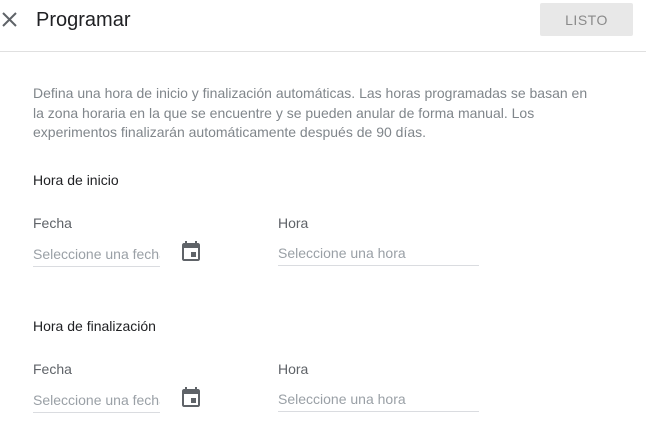 The width and height of the screenshot is (646, 428). Describe the element at coordinates (586, 19) in the screenshot. I see `done-button: LISTO` at that location.